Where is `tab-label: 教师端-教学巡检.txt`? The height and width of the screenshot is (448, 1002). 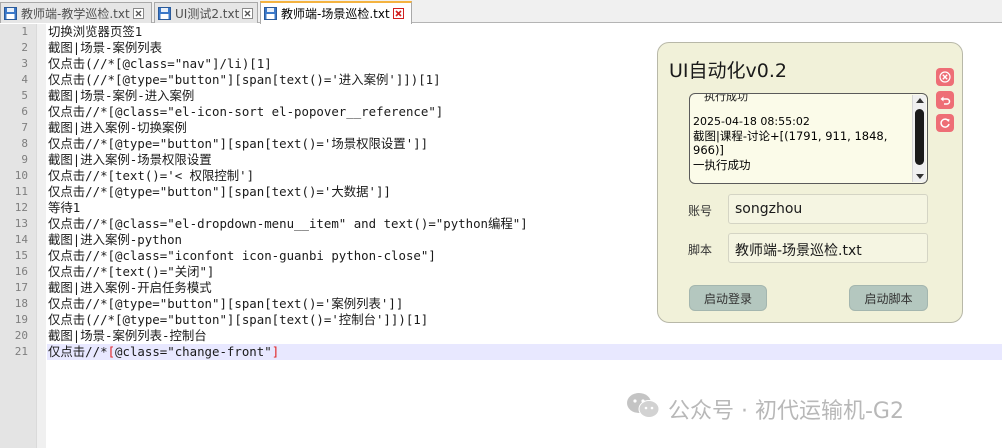
tab-label: 教师端-教学巡检.txt is located at coordinates (75, 13).